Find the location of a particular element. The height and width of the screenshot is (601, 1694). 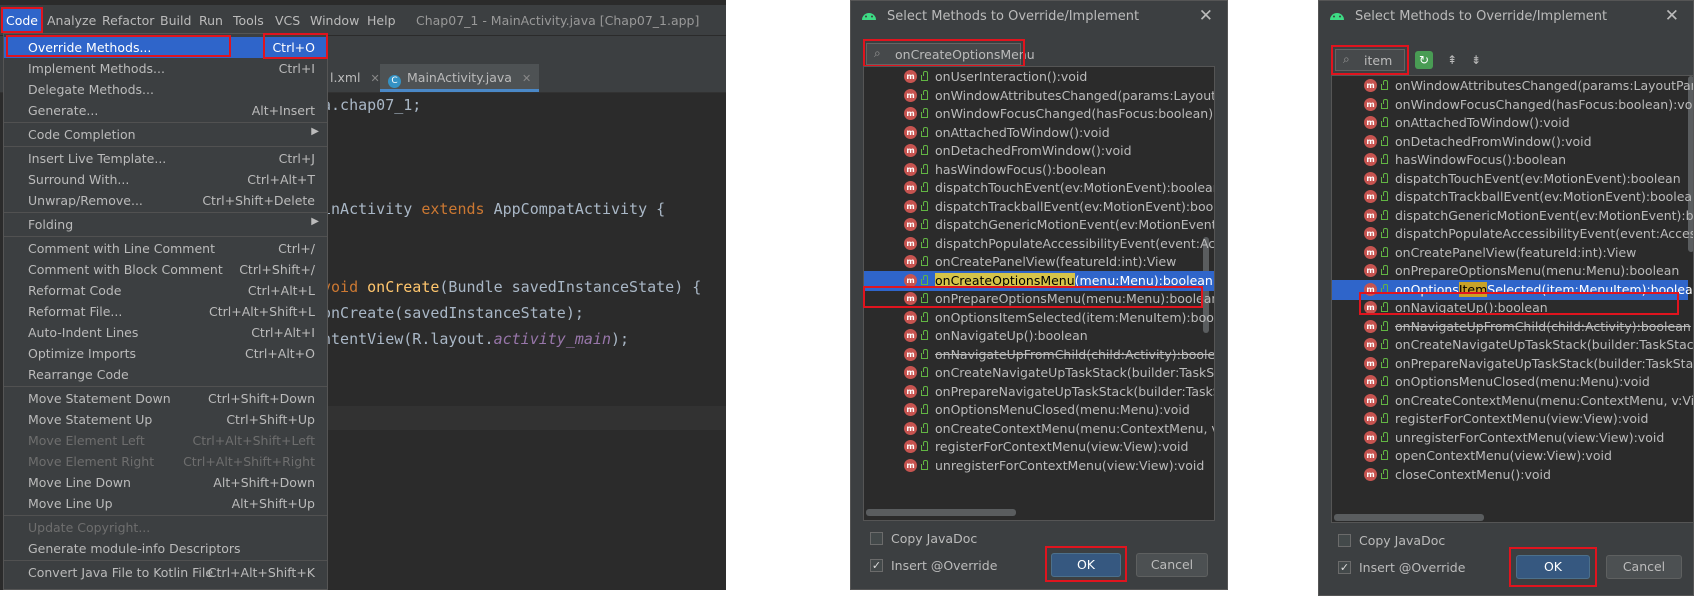

menu-item-implement-methods: Implement Methods... Ctrl+I is located at coordinates (165, 68).